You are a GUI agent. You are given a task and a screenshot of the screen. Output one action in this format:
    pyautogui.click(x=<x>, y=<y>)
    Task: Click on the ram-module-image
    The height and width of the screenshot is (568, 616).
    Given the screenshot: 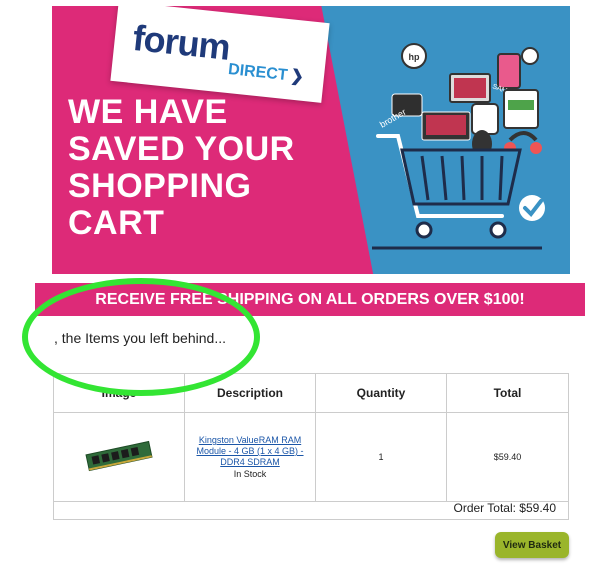 What is the action you would take?
    pyautogui.click(x=119, y=456)
    